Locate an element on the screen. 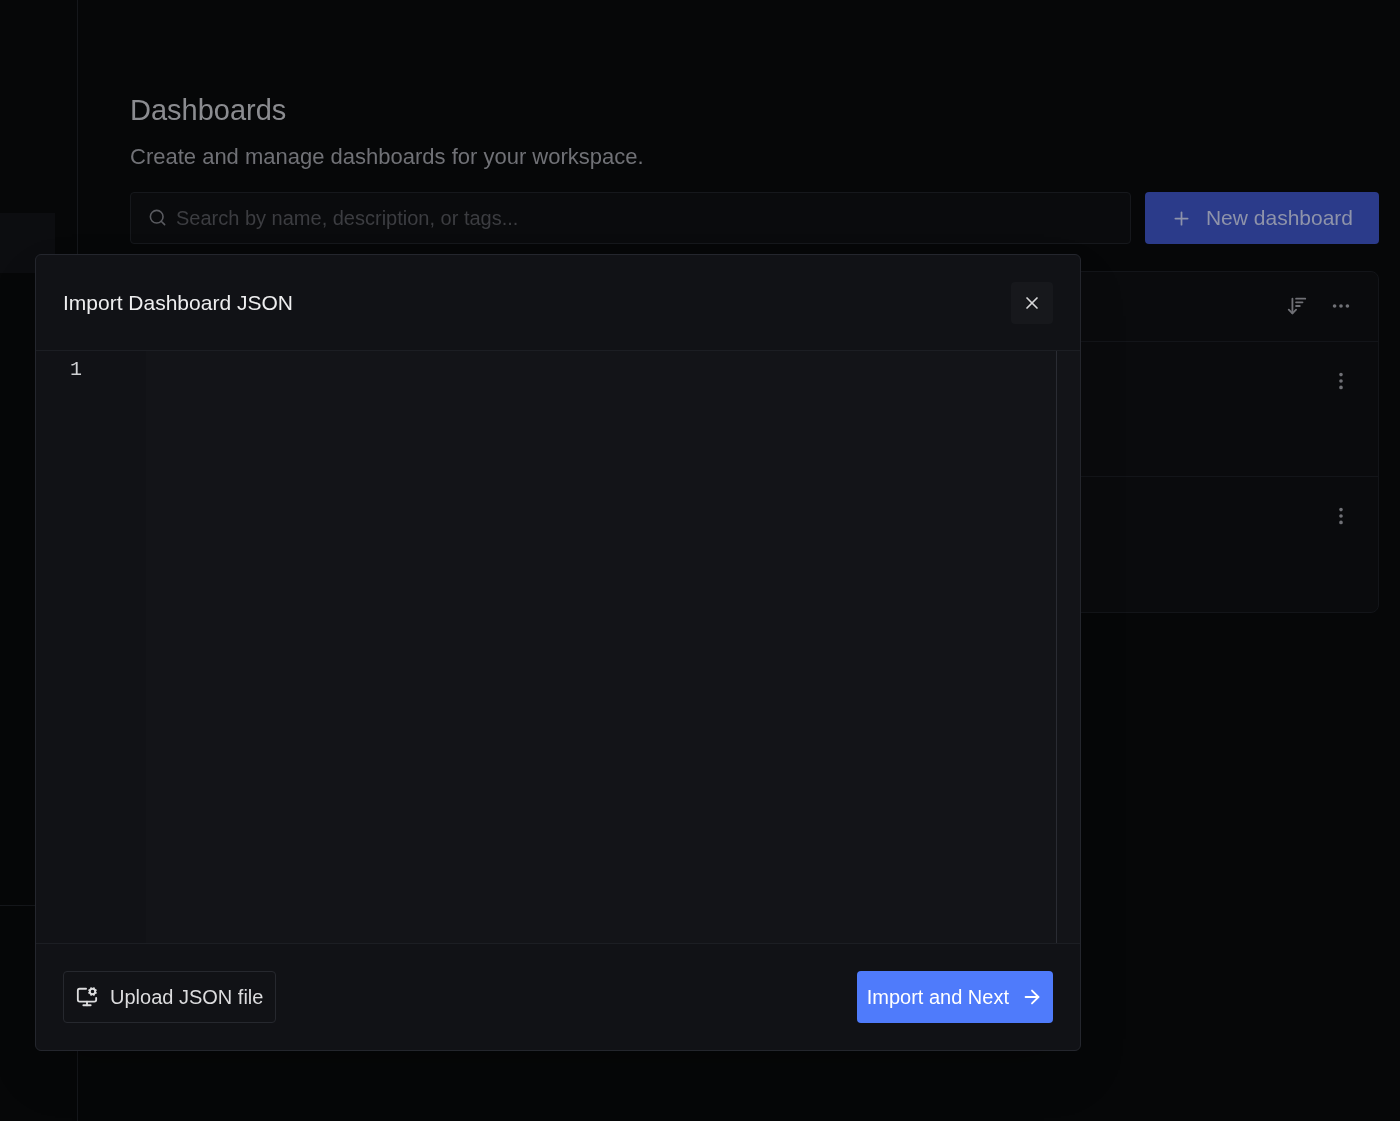  upload-json-button: Upload JSON file is located at coordinates (170, 997).